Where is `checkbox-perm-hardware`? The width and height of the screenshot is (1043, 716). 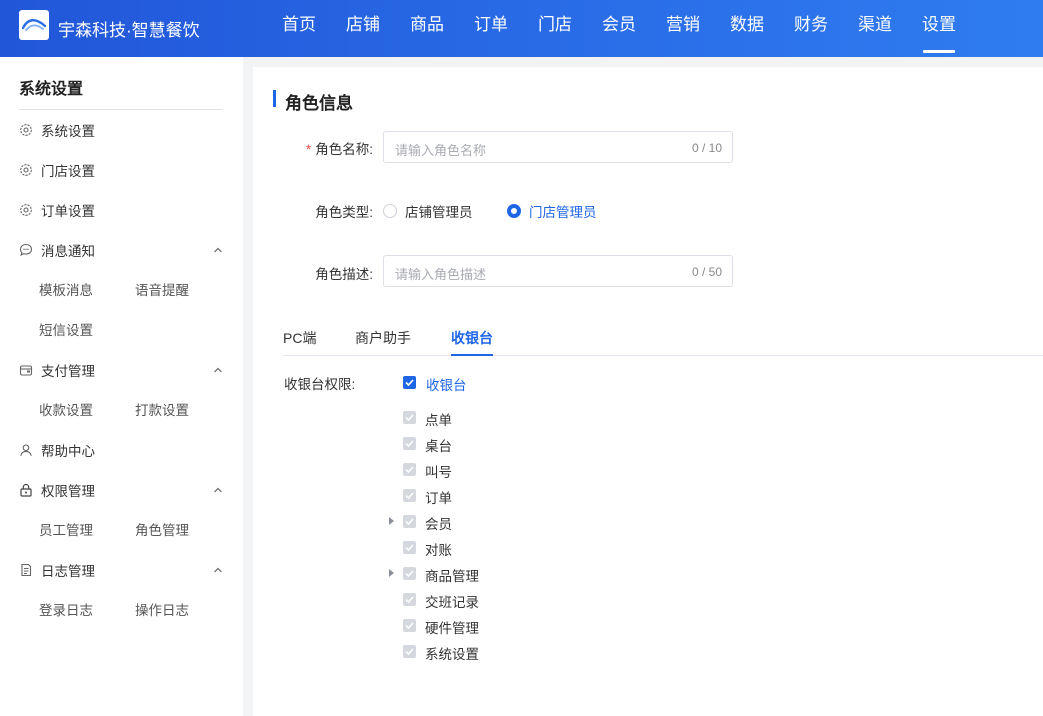 checkbox-perm-hardware is located at coordinates (409, 625).